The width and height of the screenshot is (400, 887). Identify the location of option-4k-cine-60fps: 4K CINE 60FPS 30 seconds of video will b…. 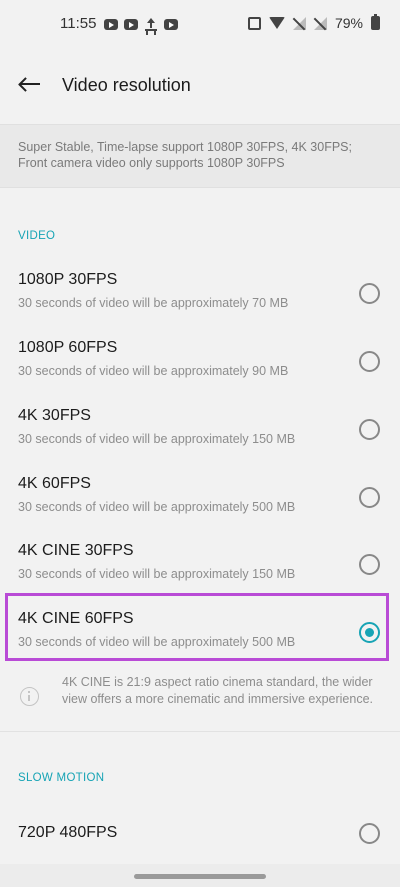
(200, 634).